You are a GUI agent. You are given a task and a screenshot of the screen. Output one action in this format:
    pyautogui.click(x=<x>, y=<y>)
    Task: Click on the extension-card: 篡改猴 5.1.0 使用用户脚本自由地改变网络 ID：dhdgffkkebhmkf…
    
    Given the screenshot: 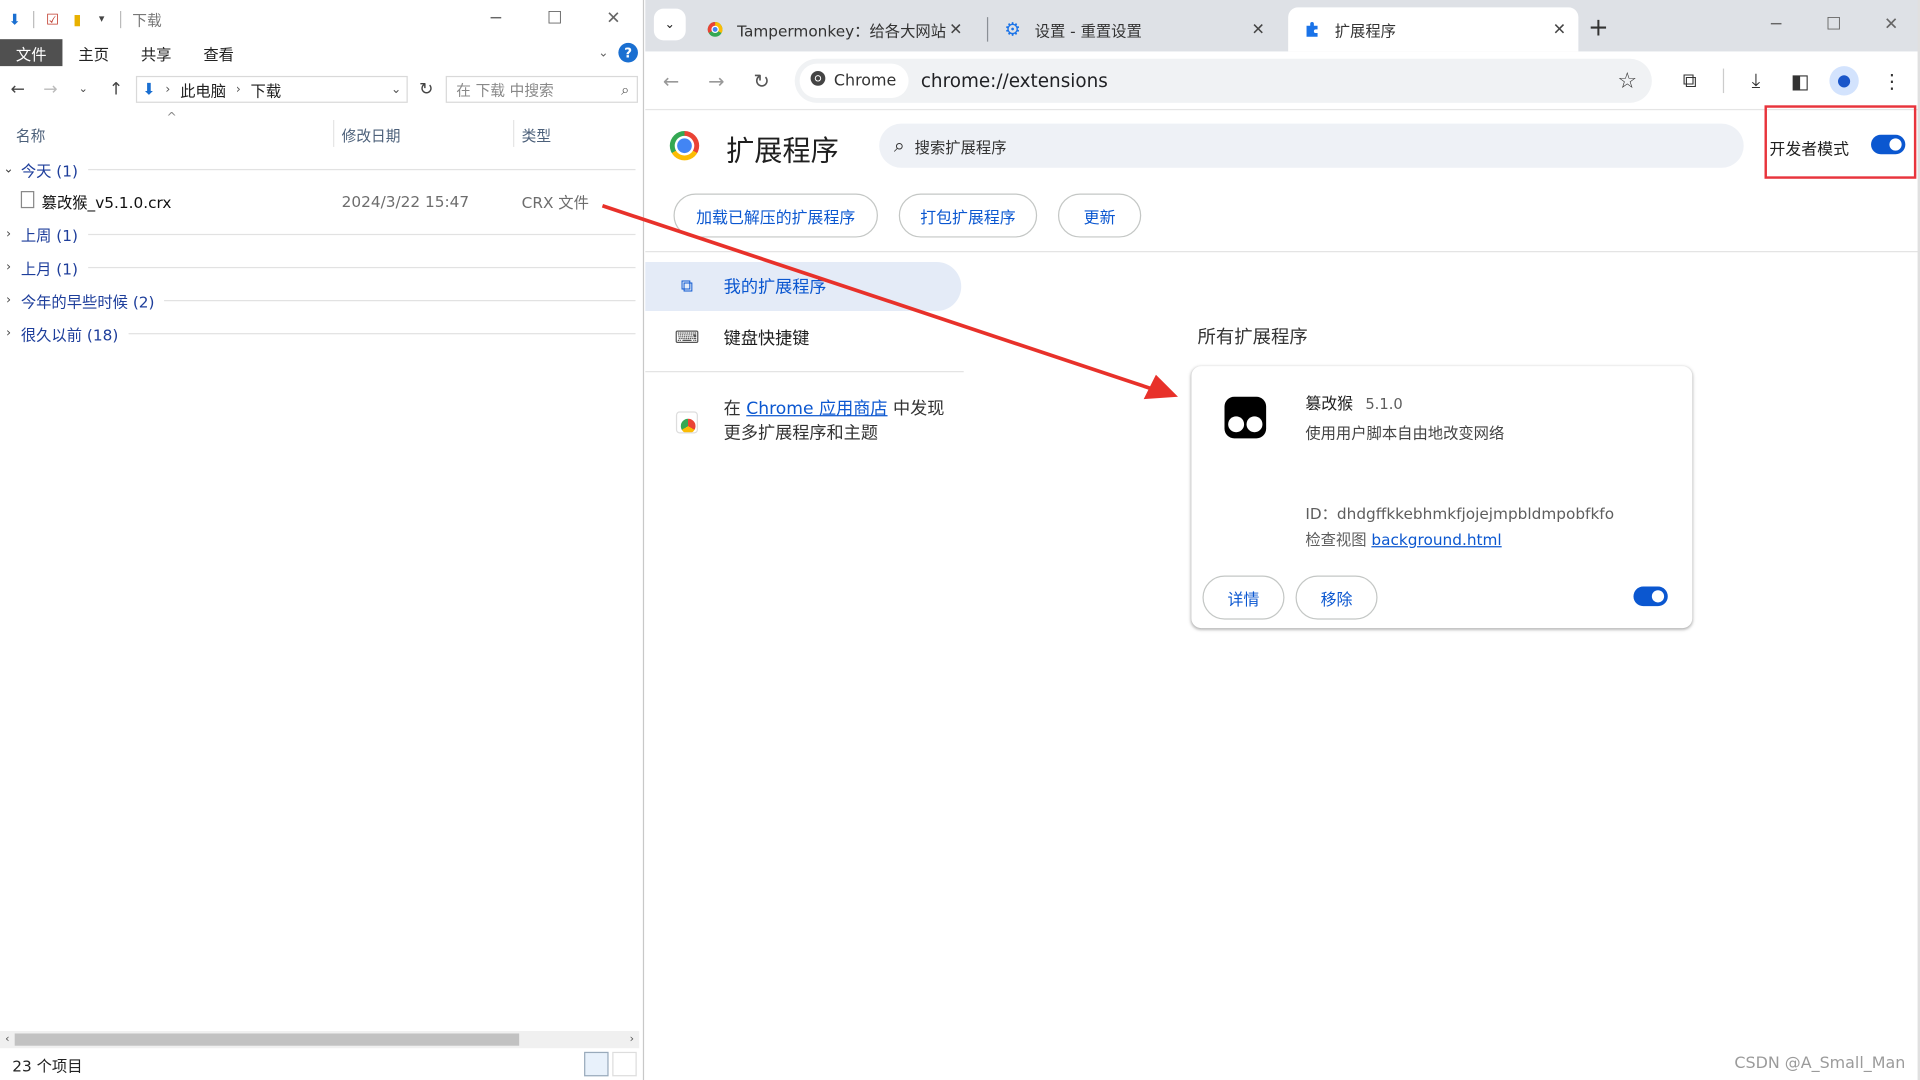 What is the action you would take?
    pyautogui.click(x=1442, y=497)
    